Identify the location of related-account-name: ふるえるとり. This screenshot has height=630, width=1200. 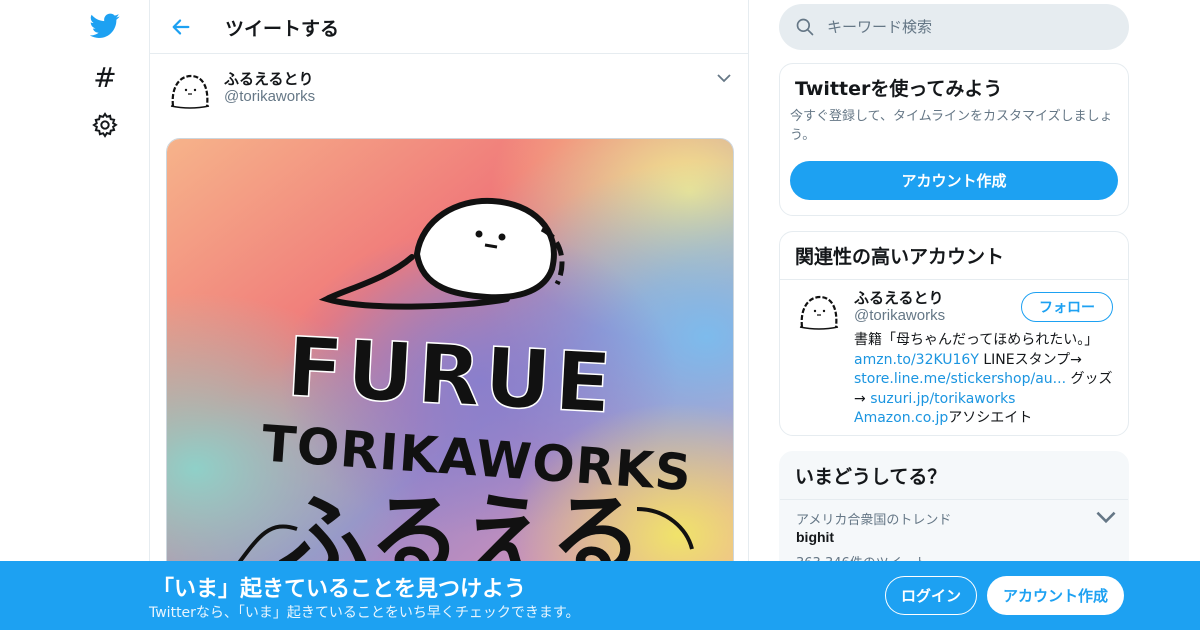
(899, 297).